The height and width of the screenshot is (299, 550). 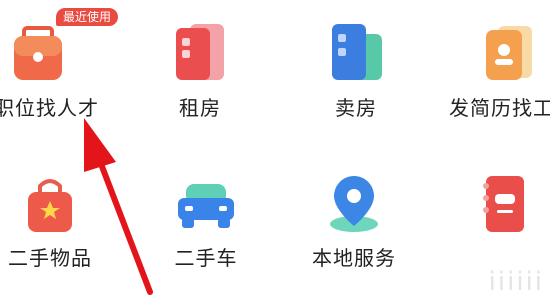 What do you see at coordinates (516, 282) in the screenshot?
I see `watermark: iiiiii` at bounding box center [516, 282].